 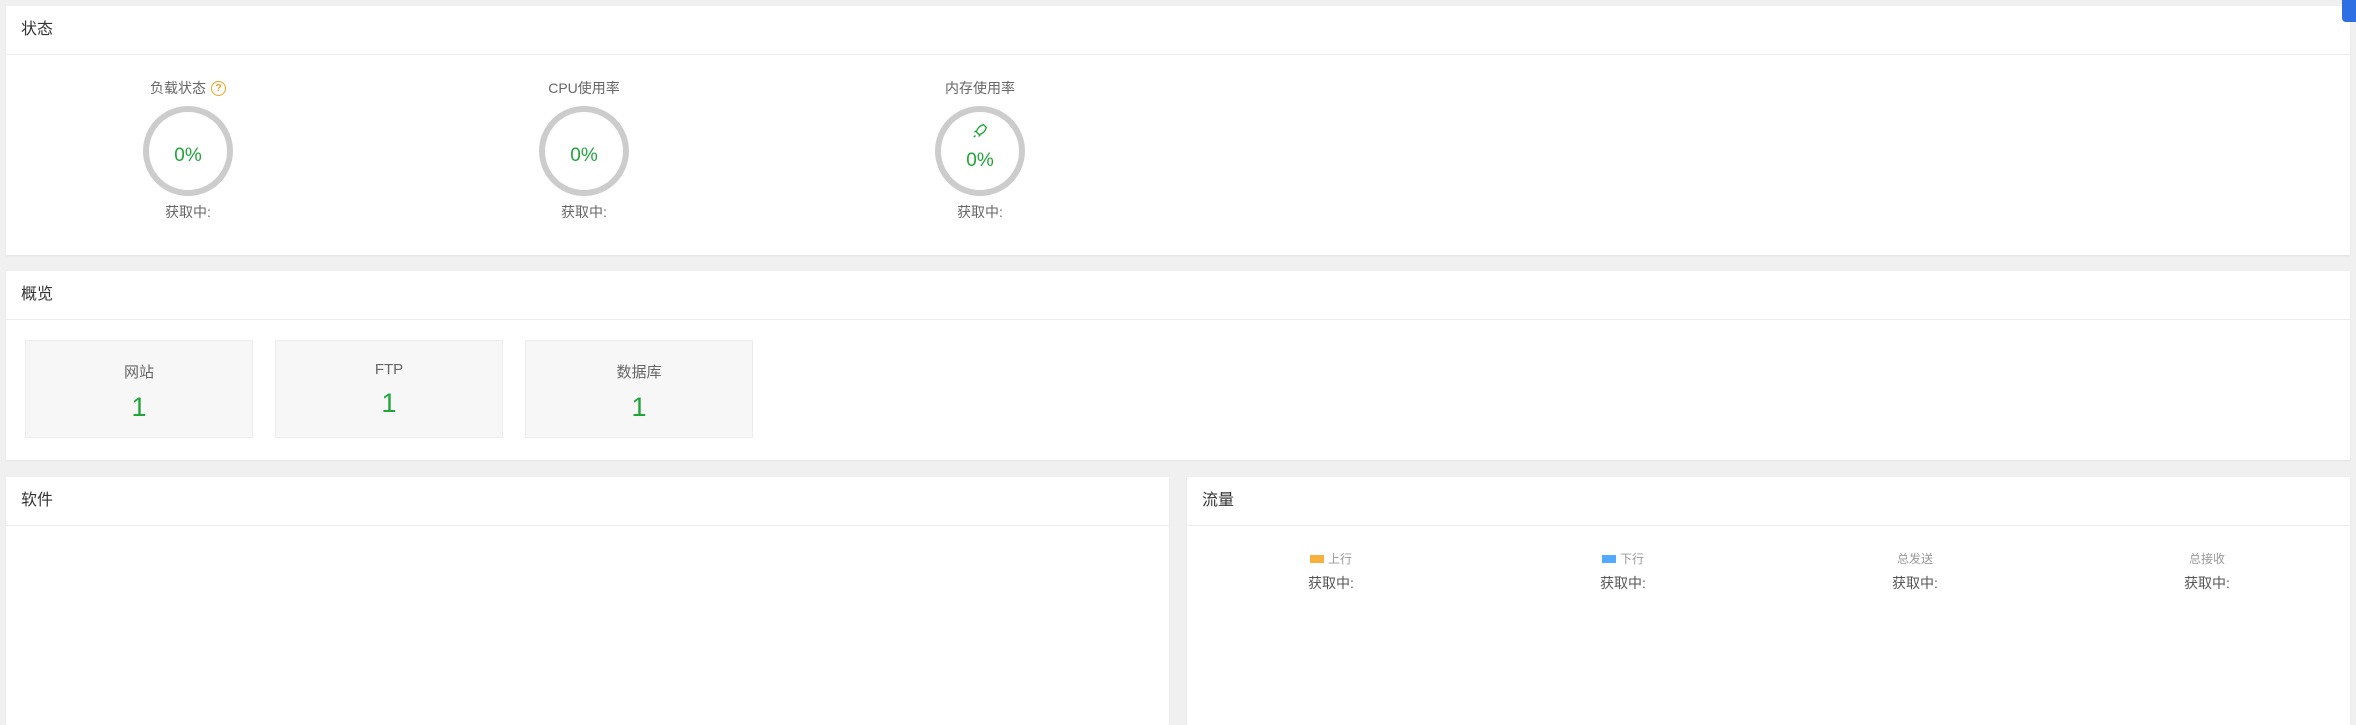 I want to click on overview-panel-title: 概览, so click(x=1178, y=295).